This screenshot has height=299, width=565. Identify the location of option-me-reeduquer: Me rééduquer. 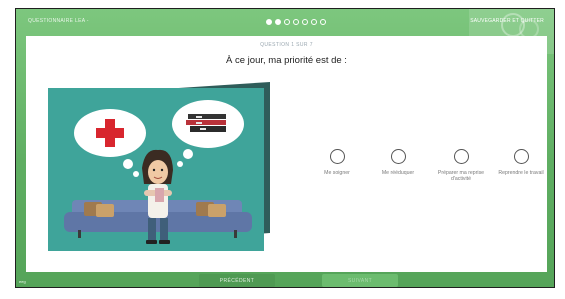
(398, 163).